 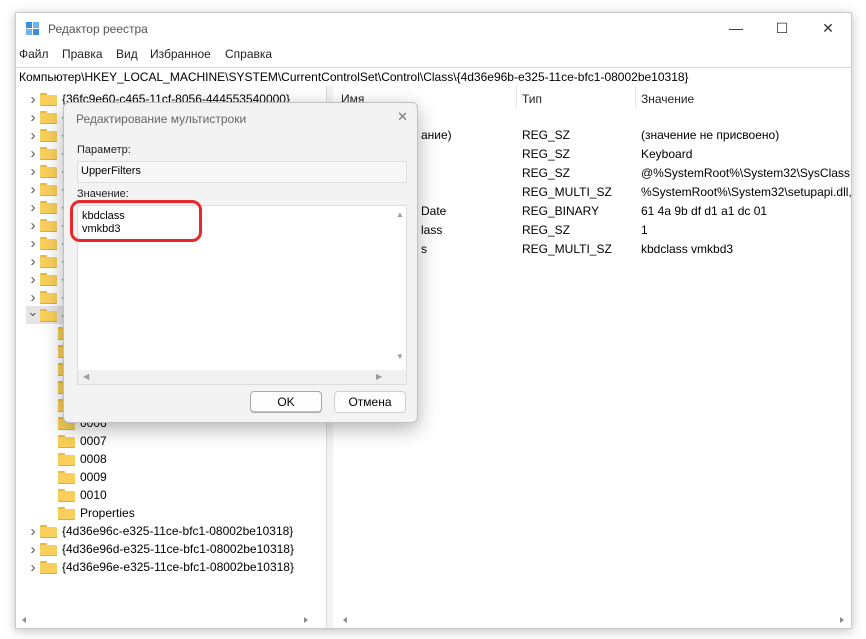 I want to click on tree-node: › {4d36e96c-e325-11ce-bfc1-08002be10318}, so click(x=160, y=531).